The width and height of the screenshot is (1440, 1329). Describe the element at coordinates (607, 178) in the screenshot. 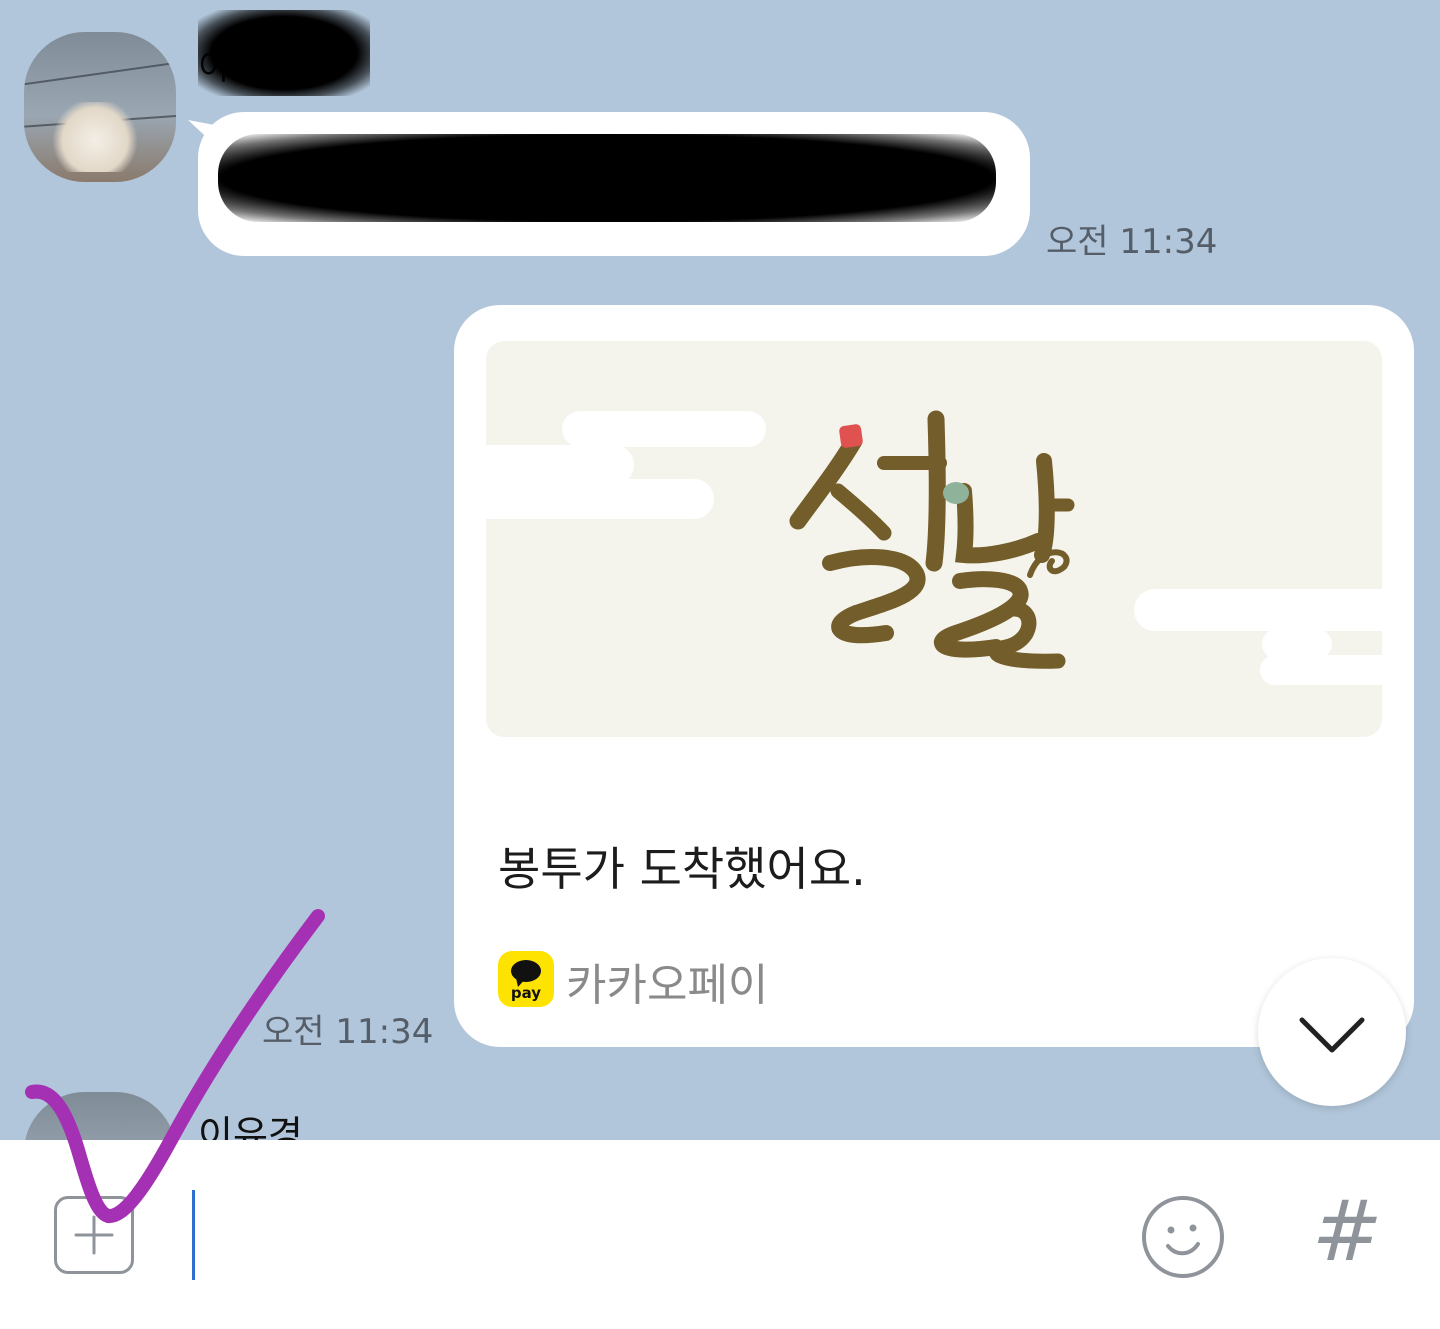

I see `message-redaction` at that location.